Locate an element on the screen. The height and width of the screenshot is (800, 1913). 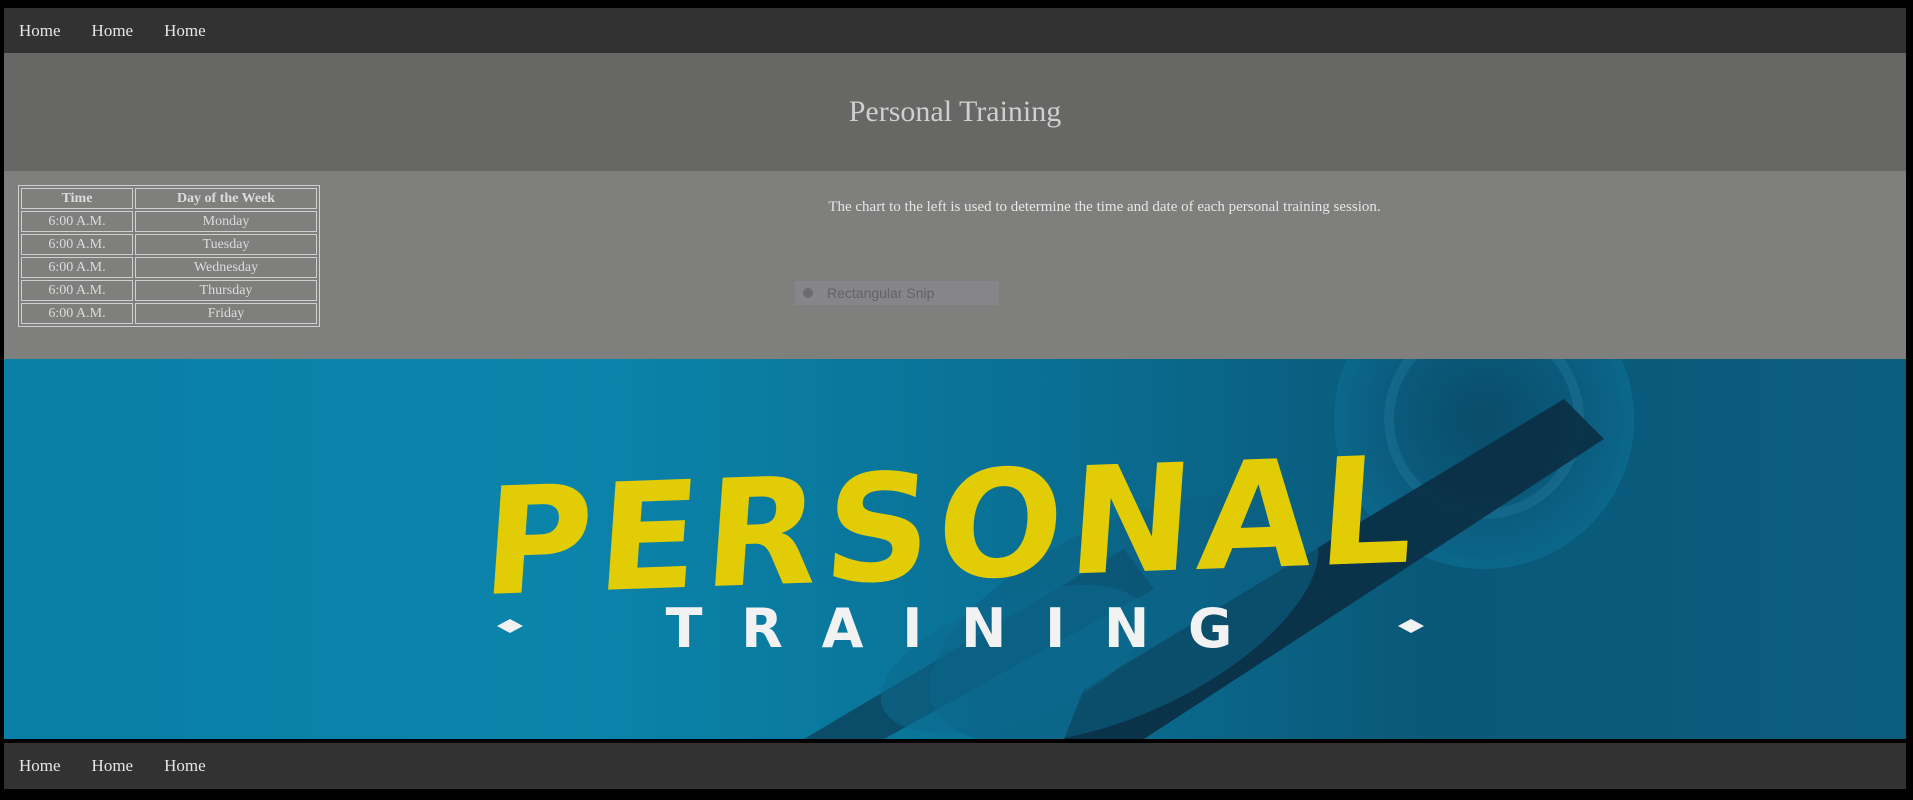
cell-day: Thursday is located at coordinates (226, 290).